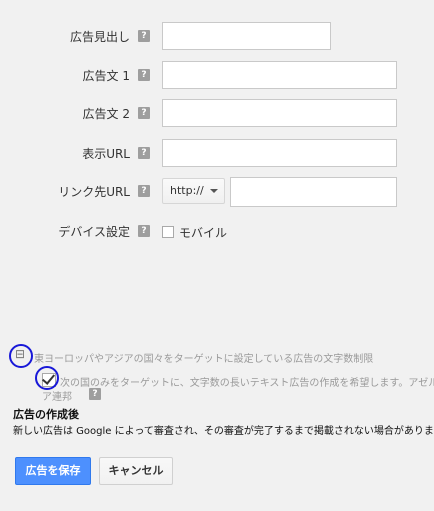 The height and width of the screenshot is (511, 434). I want to click on destination-url-label: リンク先URL, so click(94, 192).